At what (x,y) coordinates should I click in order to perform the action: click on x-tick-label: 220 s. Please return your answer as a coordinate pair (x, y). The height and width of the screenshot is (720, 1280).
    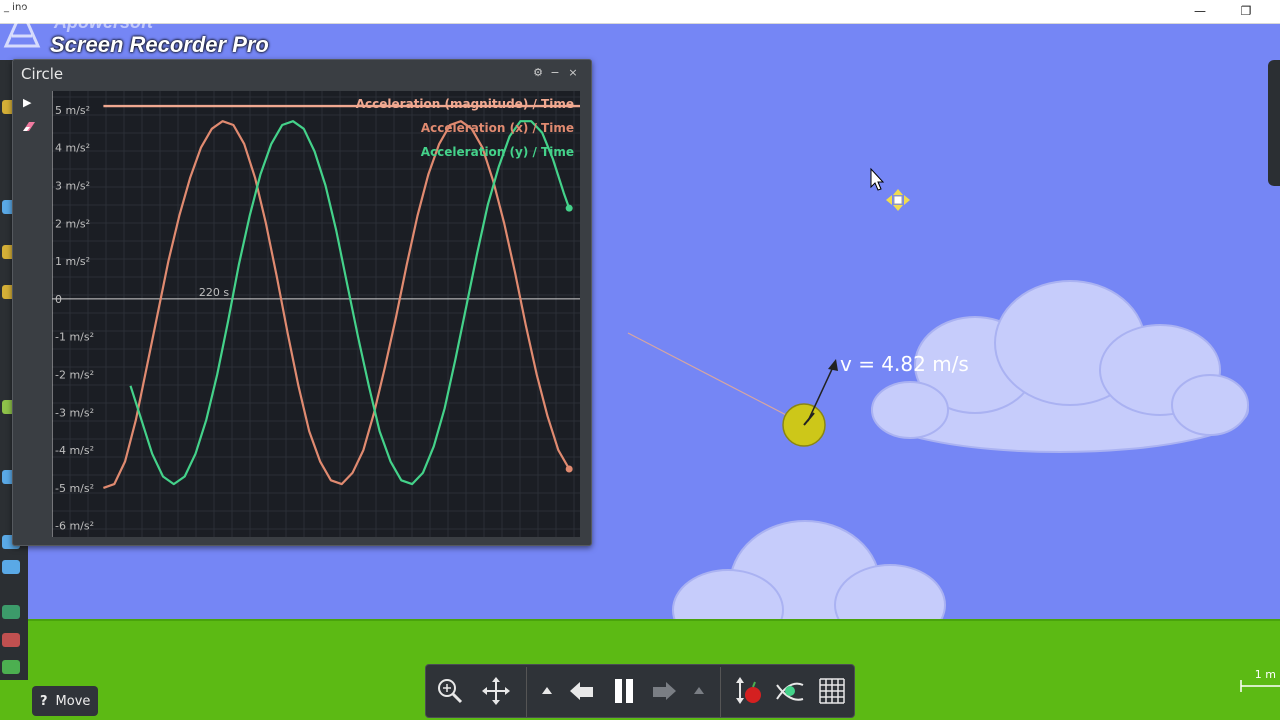
    Looking at the image, I should click on (214, 292).